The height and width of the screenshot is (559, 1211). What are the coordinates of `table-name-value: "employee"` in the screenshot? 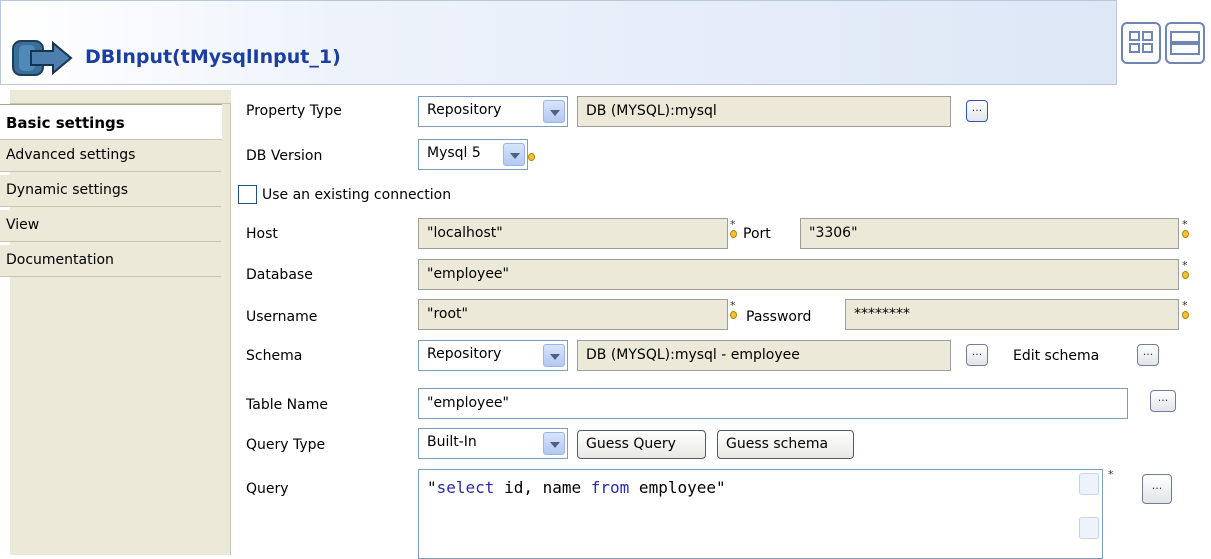 It's located at (468, 403).